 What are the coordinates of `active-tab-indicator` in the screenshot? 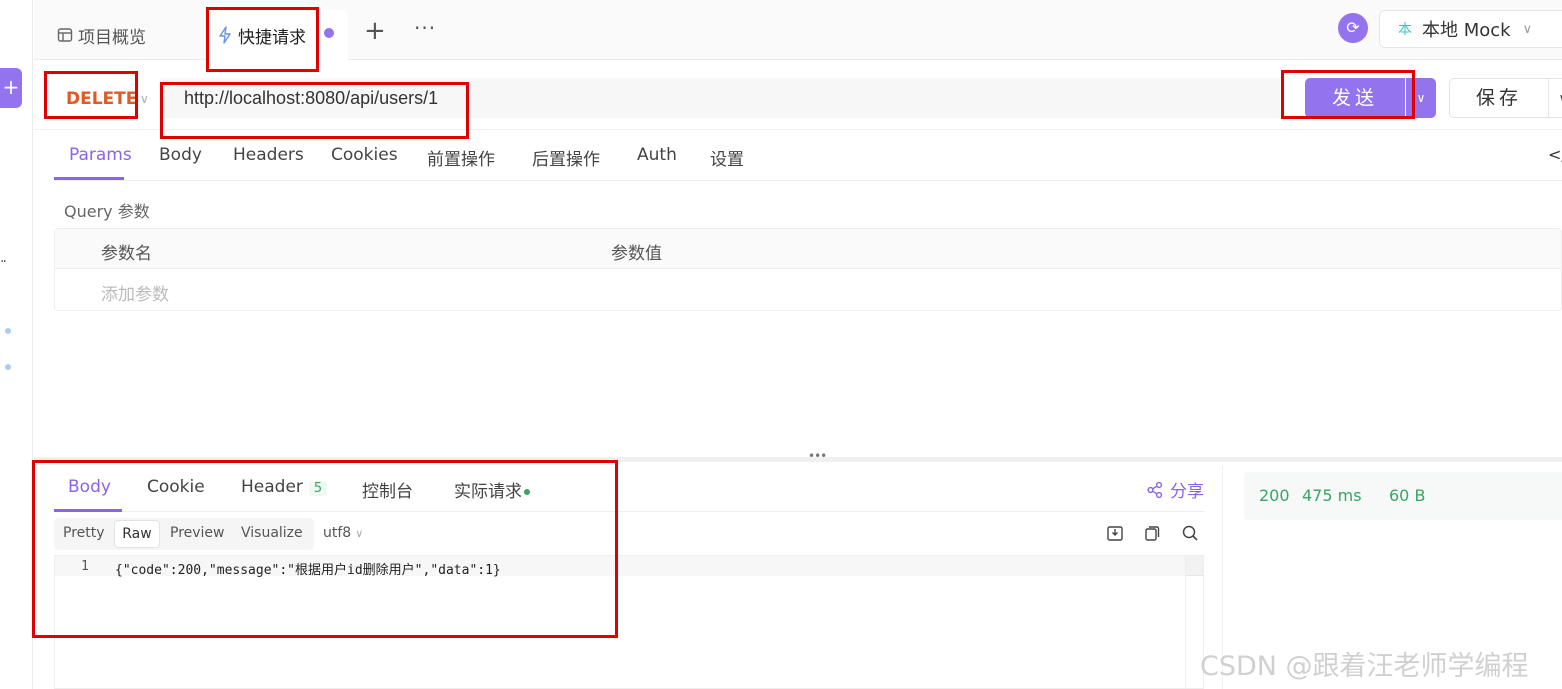 It's located at (89, 178).